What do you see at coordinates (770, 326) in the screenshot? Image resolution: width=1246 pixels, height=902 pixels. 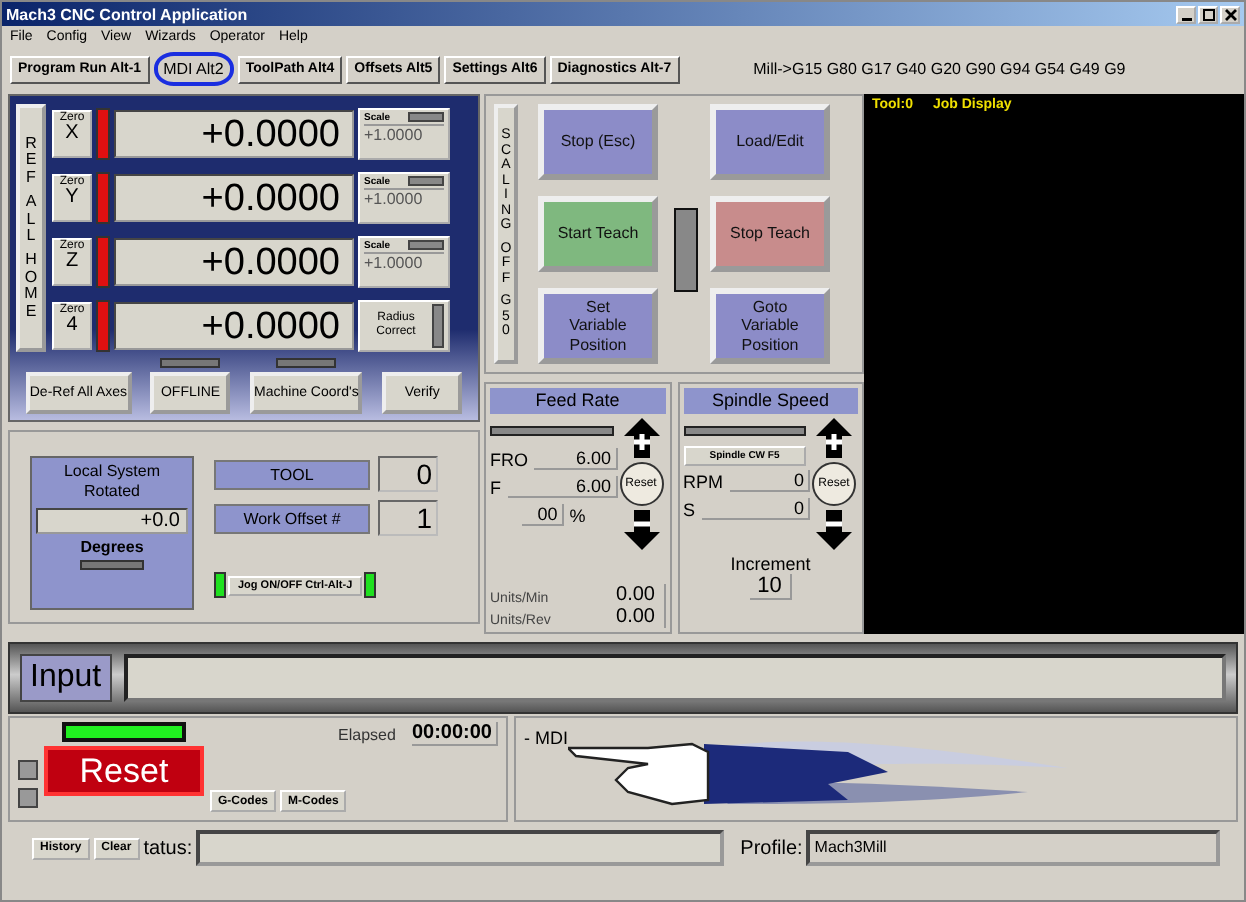 I see `control-button: Goto Variable Position` at bounding box center [770, 326].